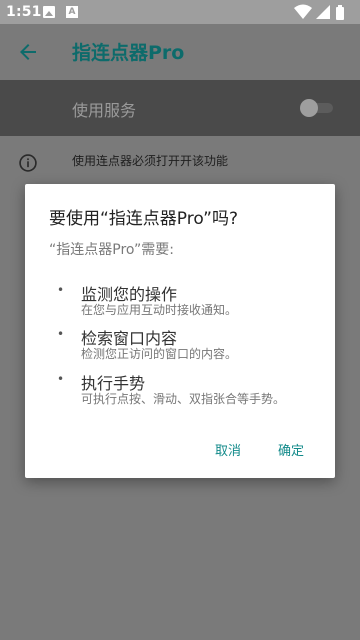 This screenshot has height=640, width=360. I want to click on service-toggle, so click(318, 108).